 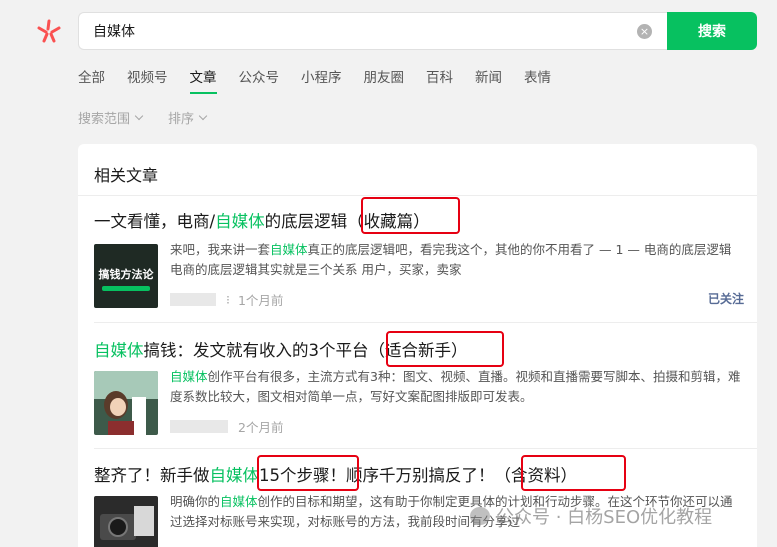 I want to click on article-thumbnail: 搞钱方法论, so click(x=126, y=276).